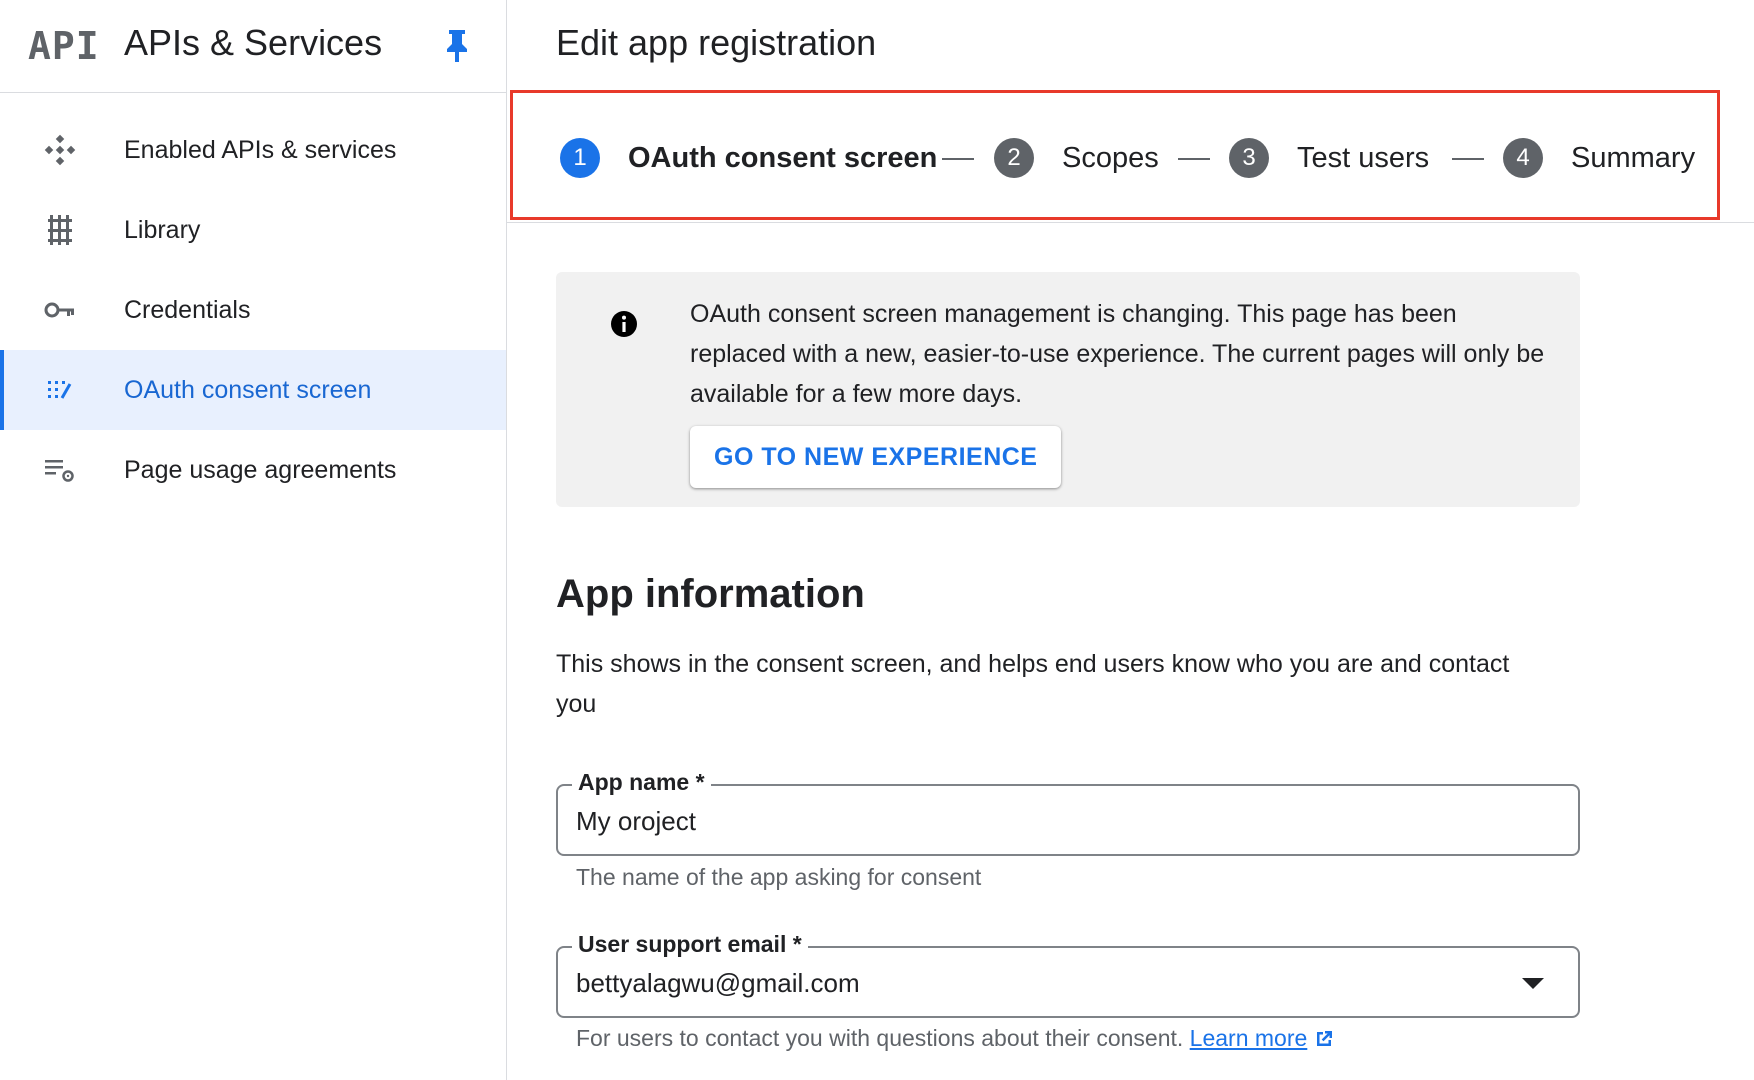 This screenshot has width=1754, height=1080. I want to click on product-title: APIs & Services, so click(253, 42).